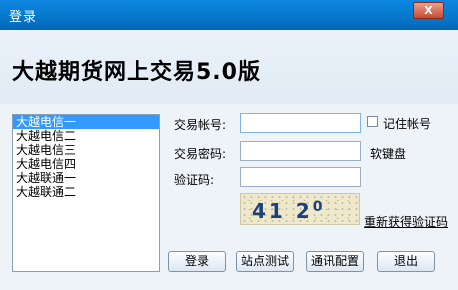  Describe the element at coordinates (407, 123) in the screenshot. I see `remember-label: 记住帐号` at that location.